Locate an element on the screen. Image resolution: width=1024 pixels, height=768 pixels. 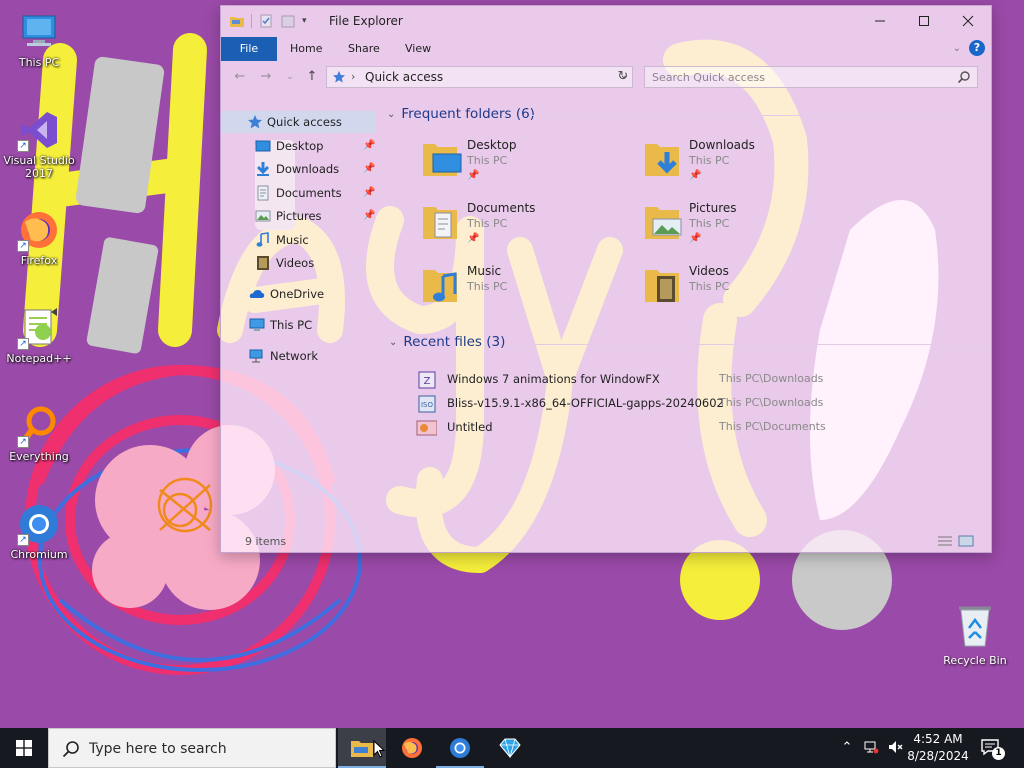
desktop-icon-notepadpp: ↗ Notepad++ is located at coordinates (39, 335).